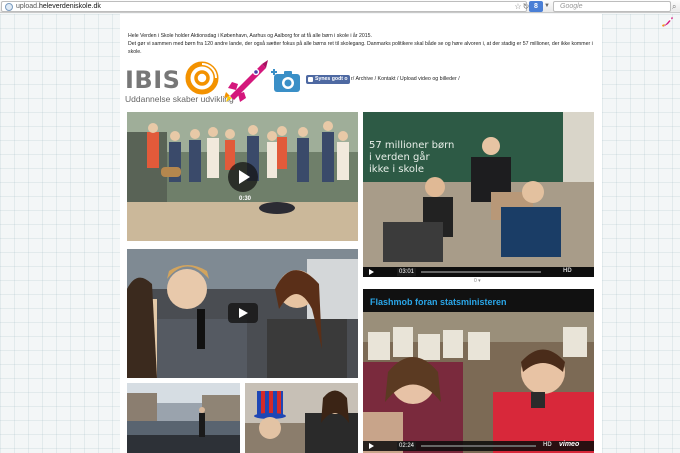 This screenshot has height=453, width=680. Describe the element at coordinates (396, 169) in the screenshot. I see `slide-text-3: ikke i skole` at that location.